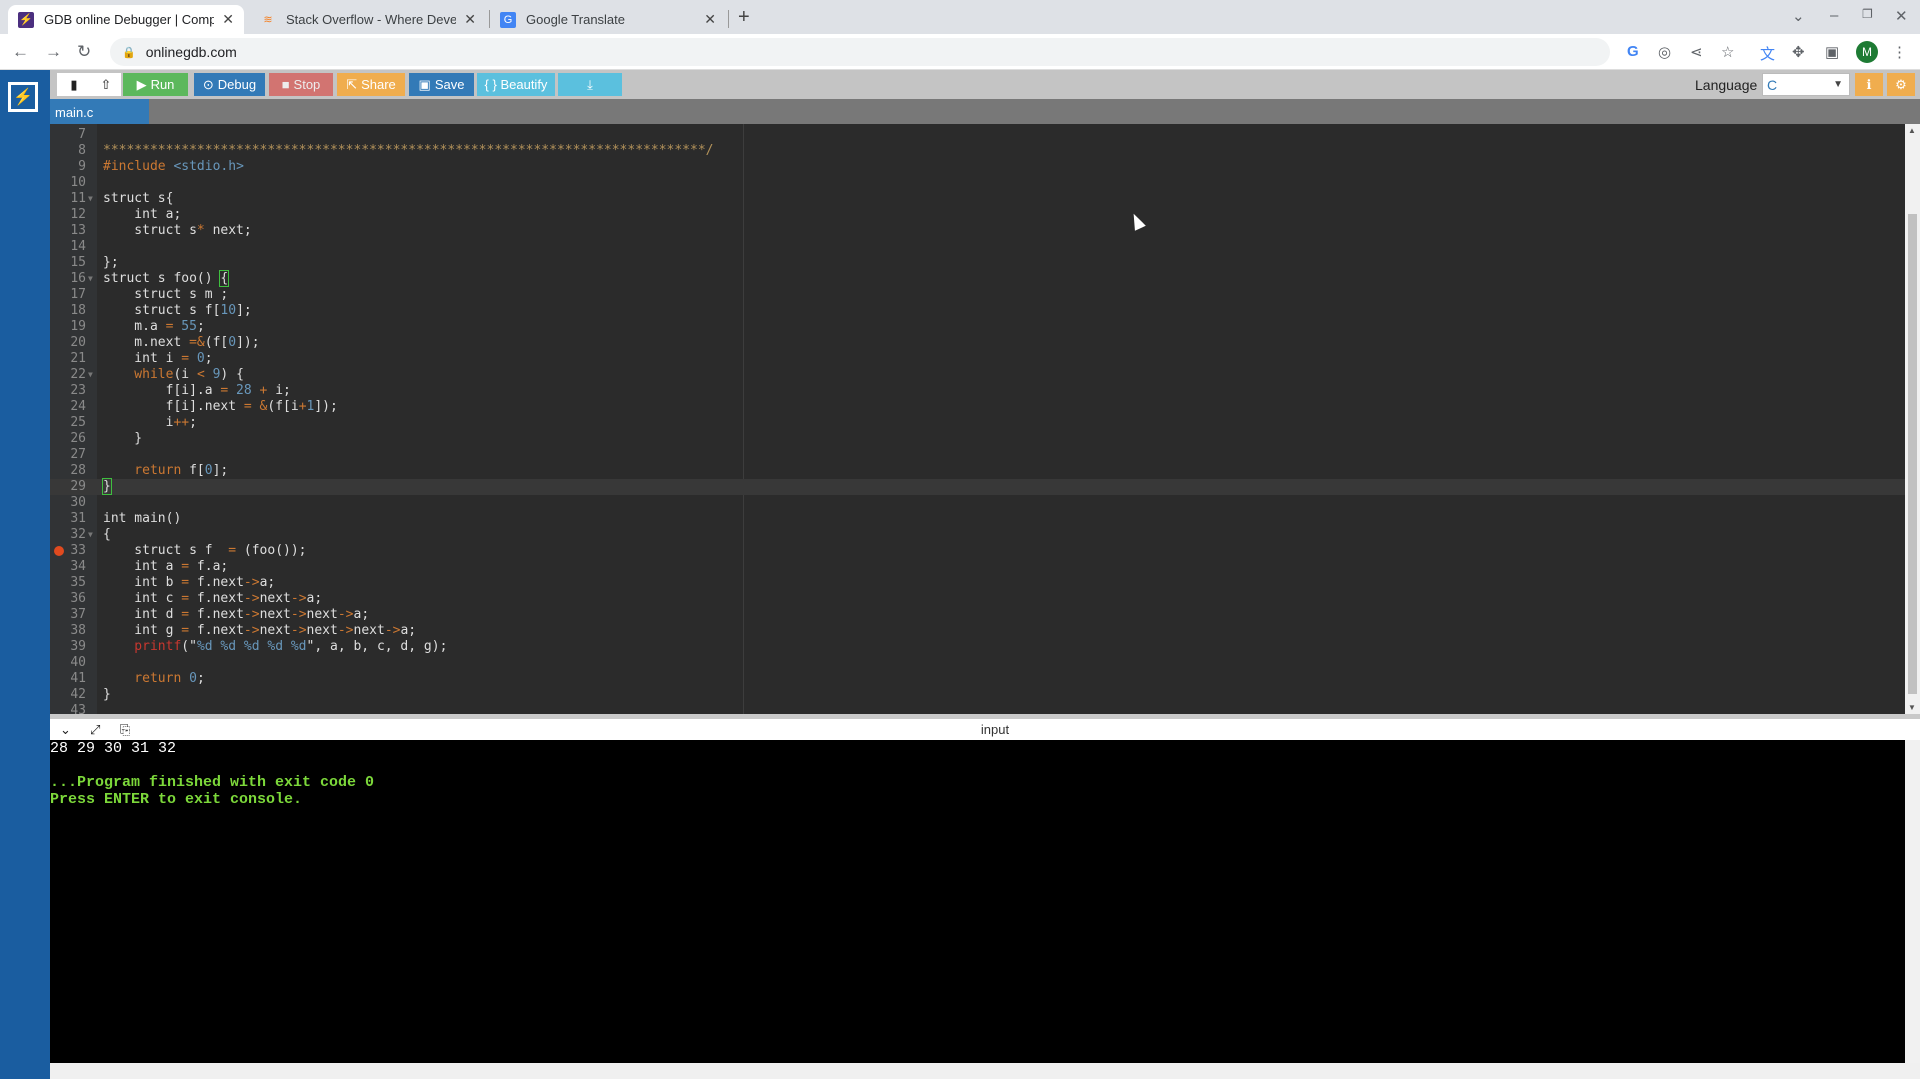  What do you see at coordinates (977, 583) in the screenshot?
I see `code-line: 35 int b = f.next->a;` at bounding box center [977, 583].